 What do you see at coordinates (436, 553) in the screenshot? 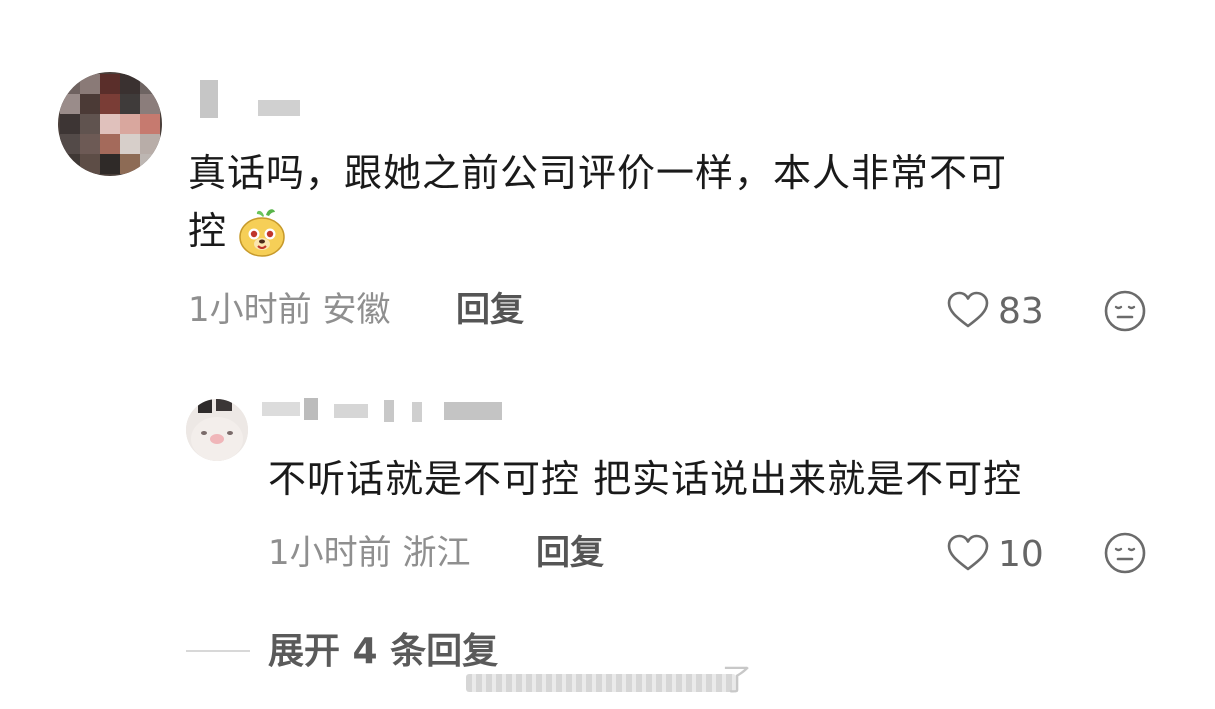
I see `reply-location: 浙江` at bounding box center [436, 553].